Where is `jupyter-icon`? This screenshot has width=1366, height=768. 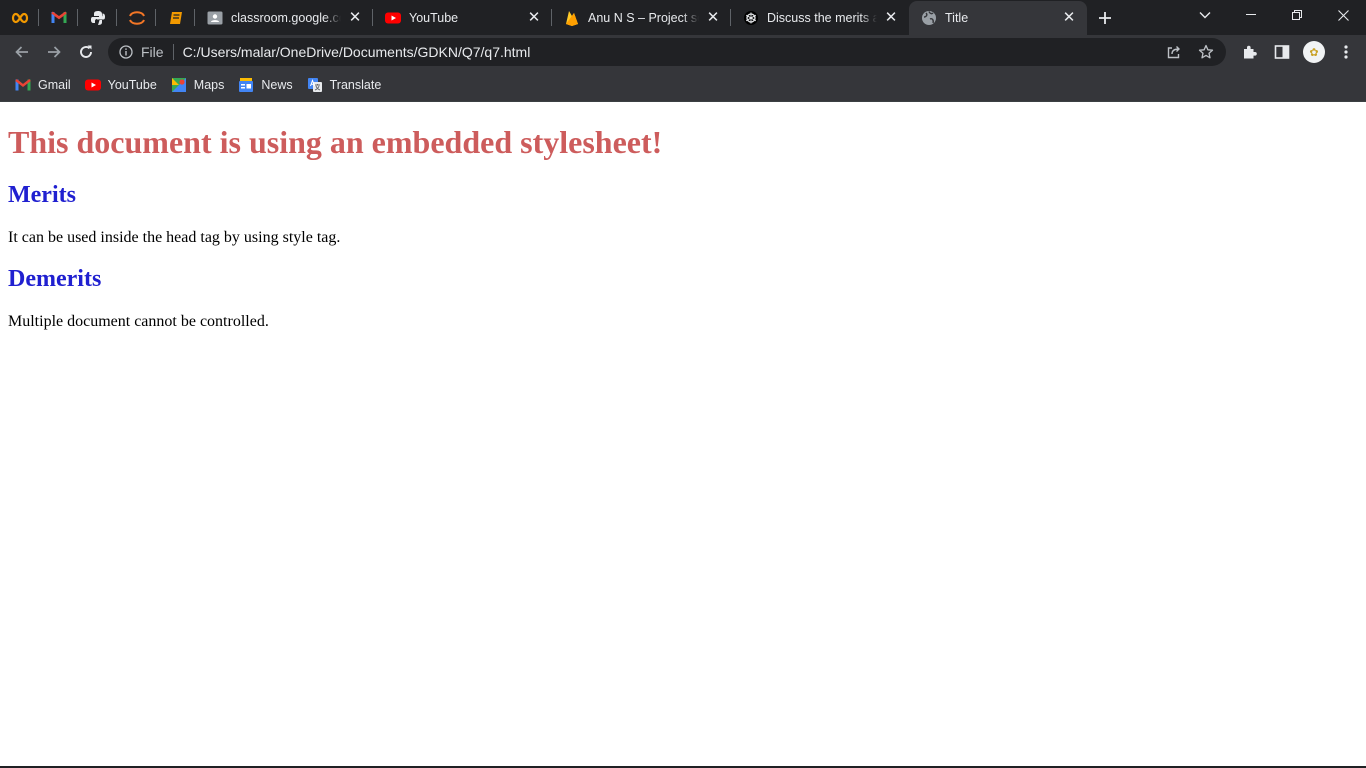
jupyter-icon is located at coordinates (136, 17).